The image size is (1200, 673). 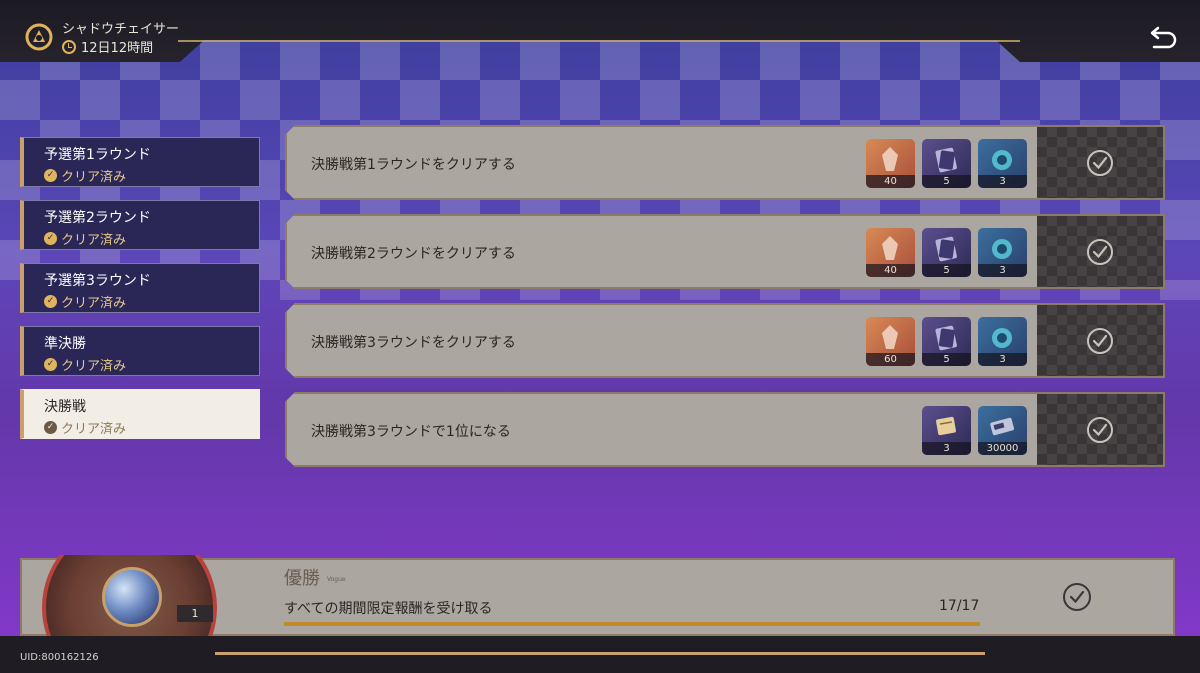 I want to click on event-timer-text: 12日12時間, so click(x=117, y=48).